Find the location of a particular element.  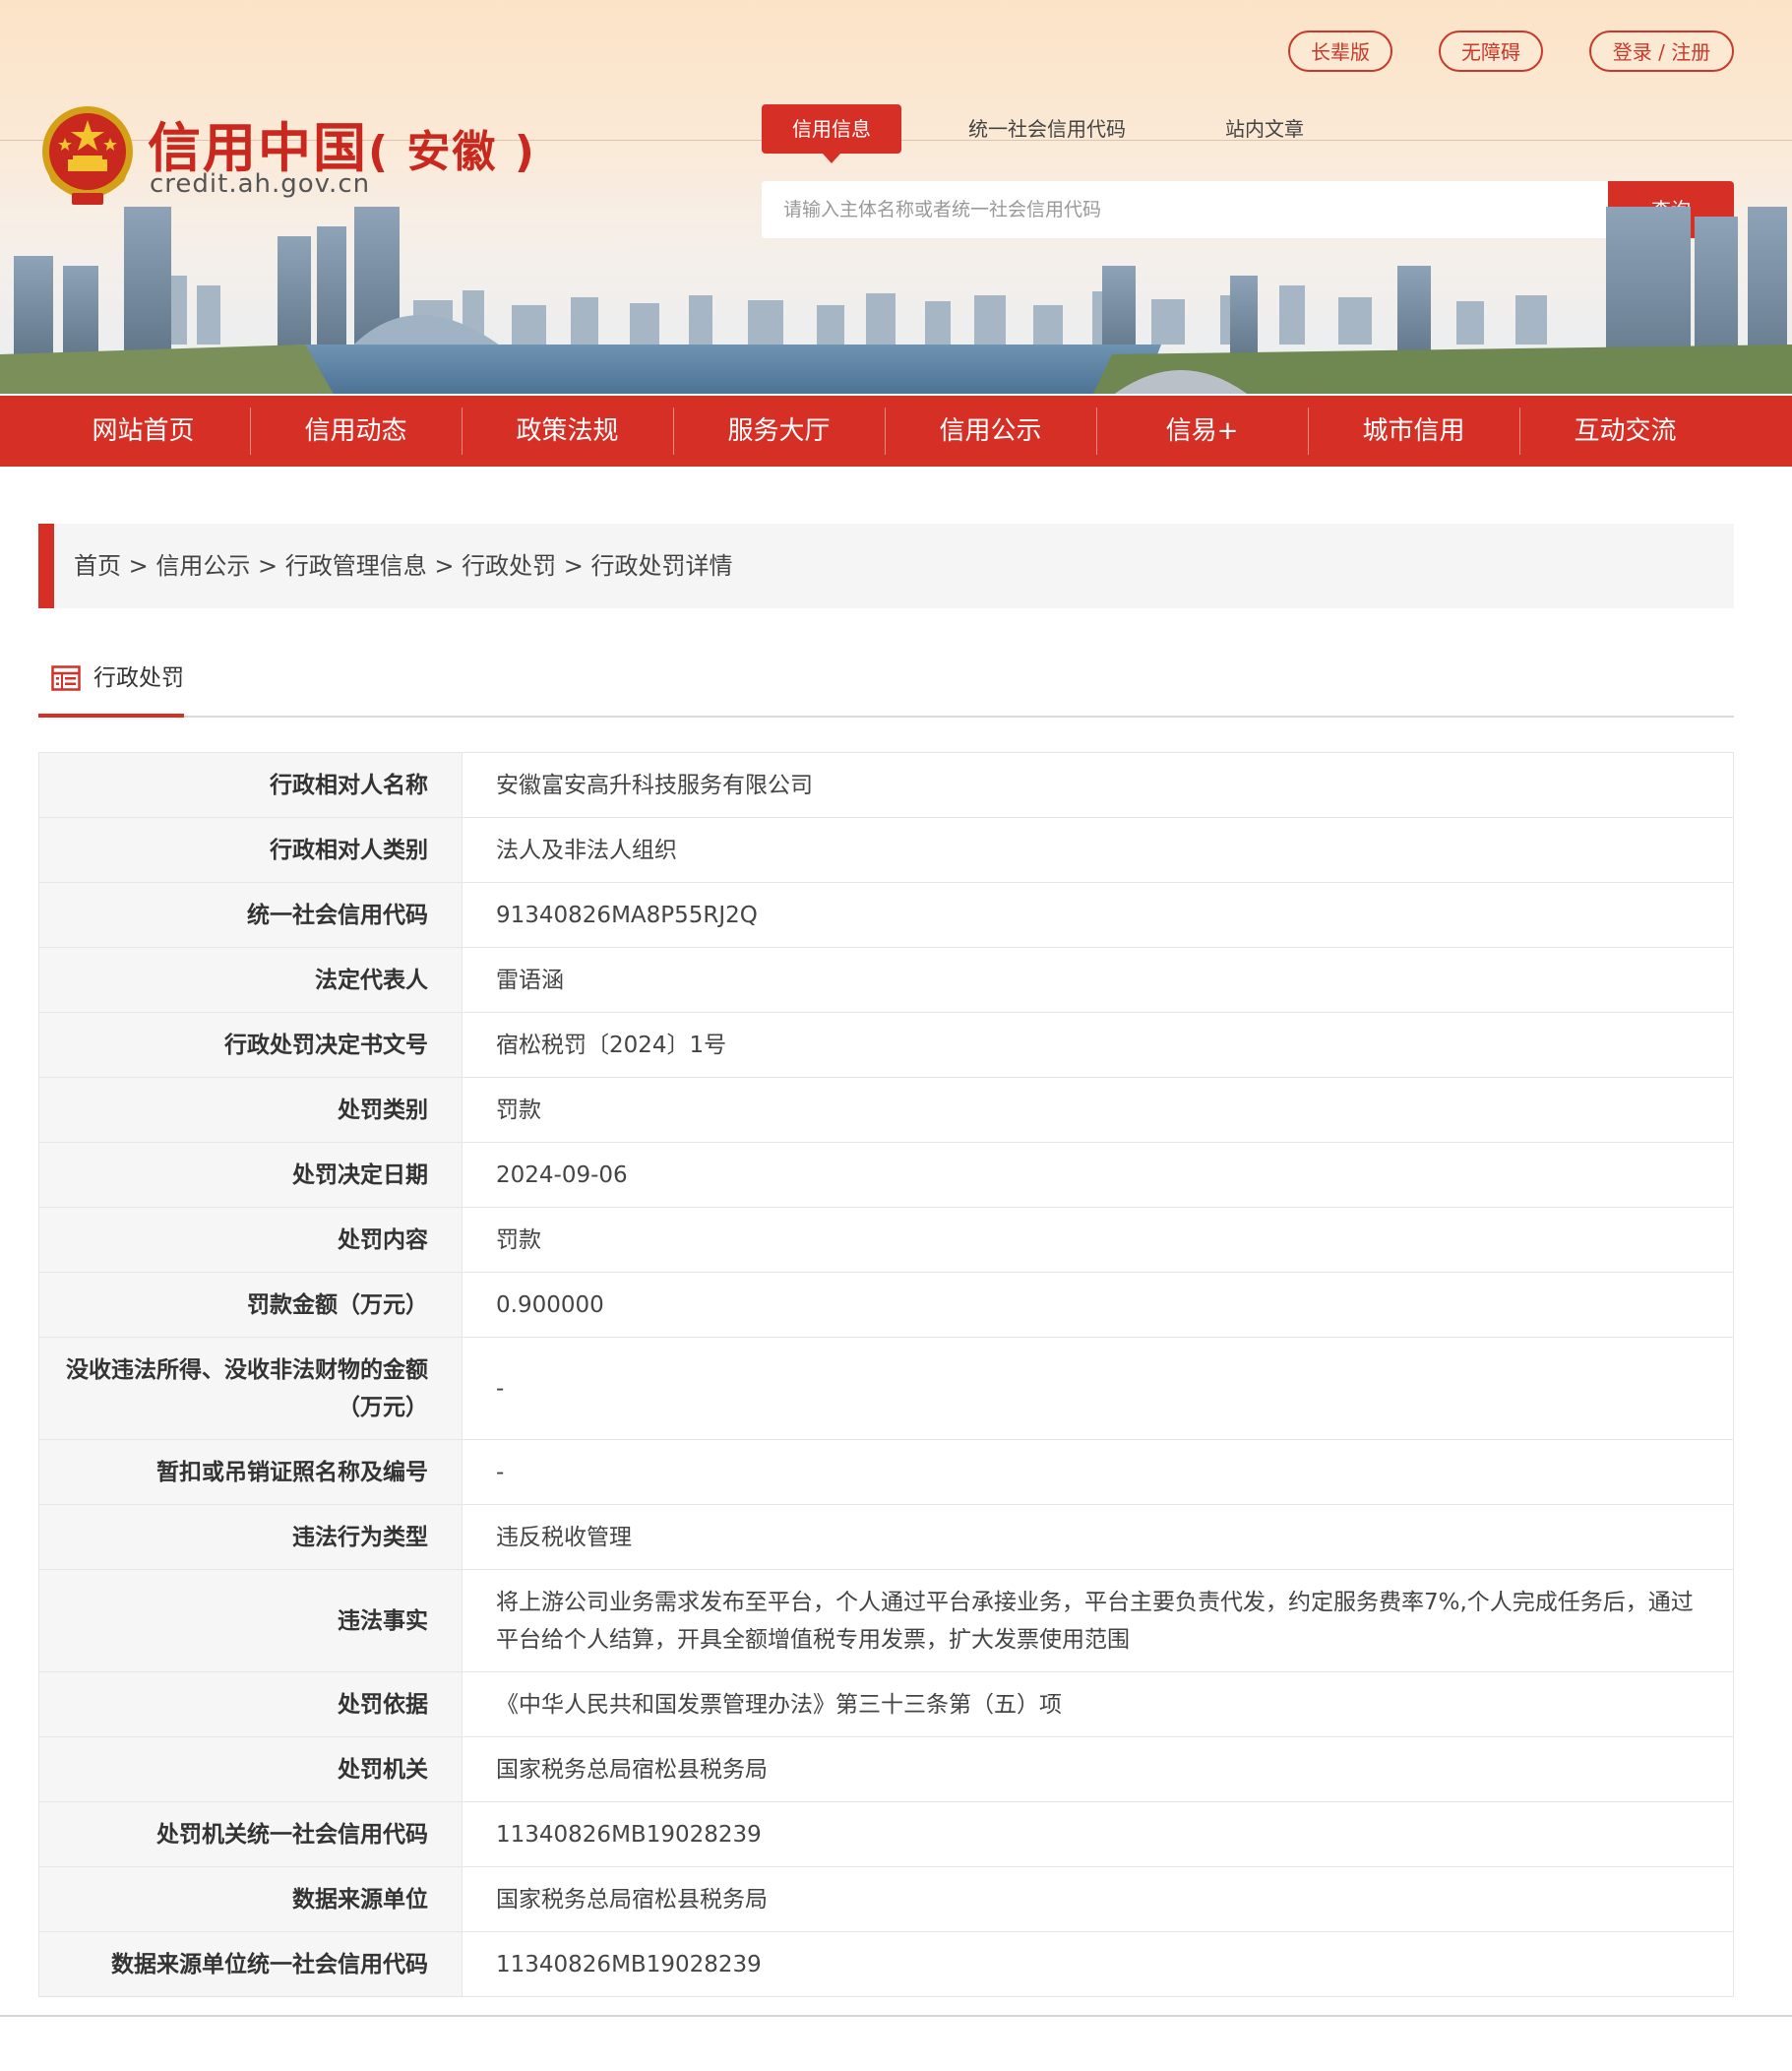

table-row: 统一社会信用代码 91340826MA8P55RJ2Q is located at coordinates (886, 915).